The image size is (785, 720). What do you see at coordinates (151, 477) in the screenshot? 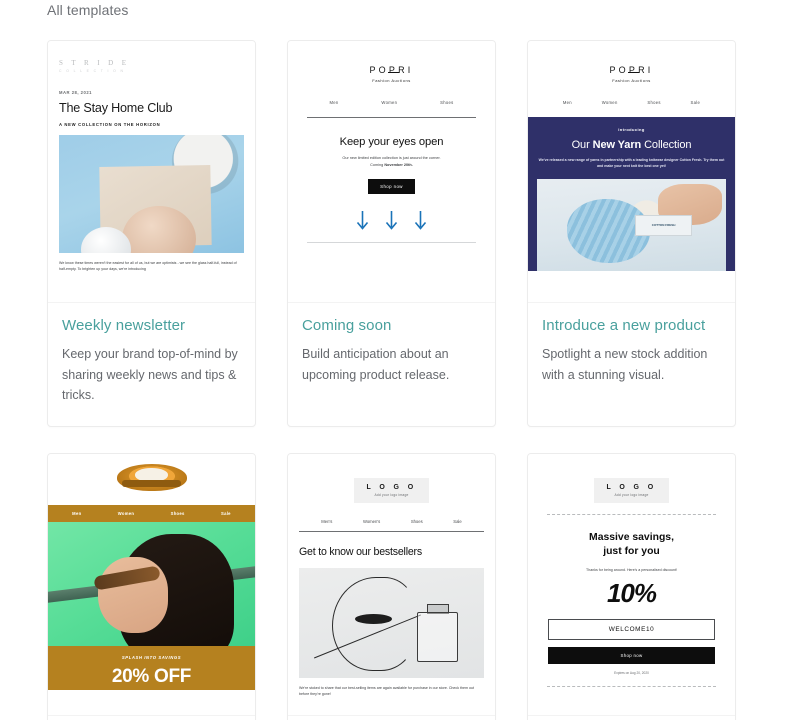
I see `big-papa-logo-icon` at bounding box center [151, 477].